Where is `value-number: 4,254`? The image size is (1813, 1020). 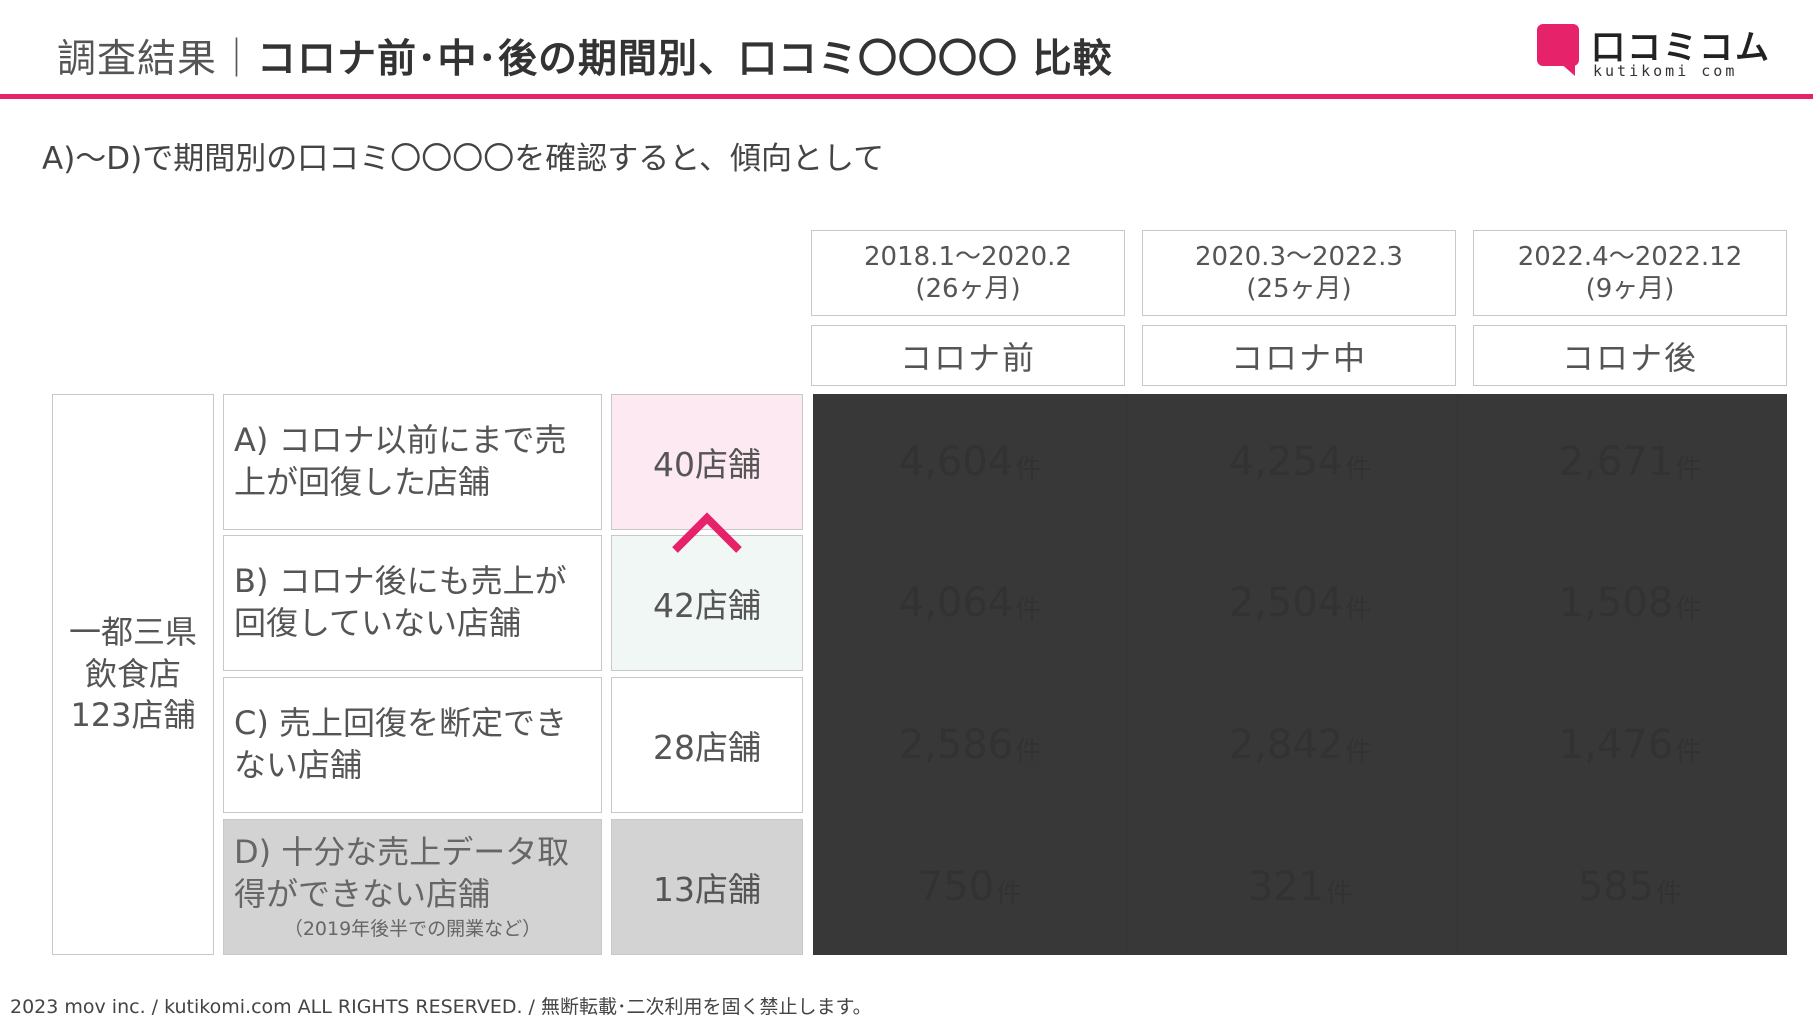
value-number: 4,254 is located at coordinates (1286, 462).